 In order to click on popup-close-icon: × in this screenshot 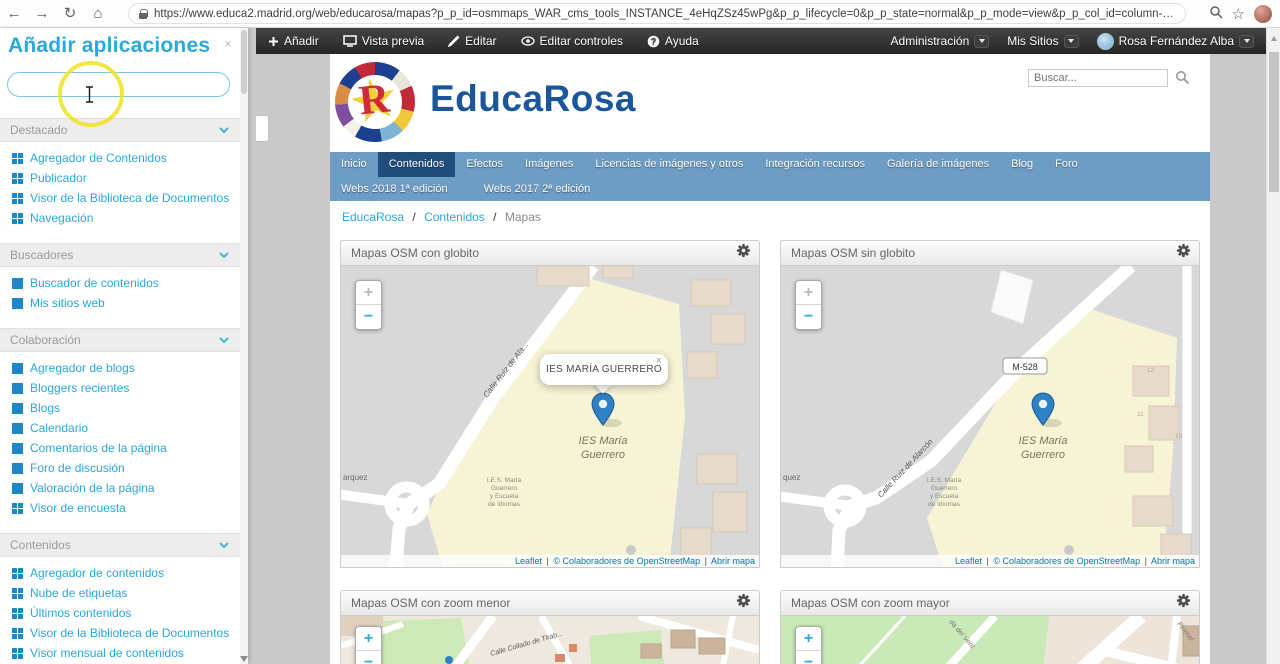, I will do `click(659, 361)`.